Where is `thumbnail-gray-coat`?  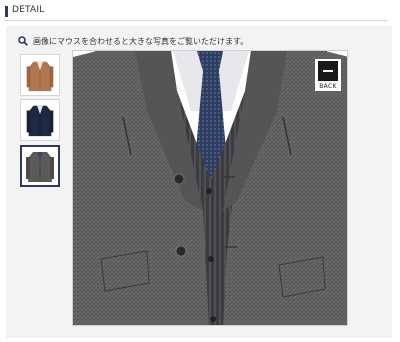
thumbnail-gray-coat is located at coordinates (40, 166).